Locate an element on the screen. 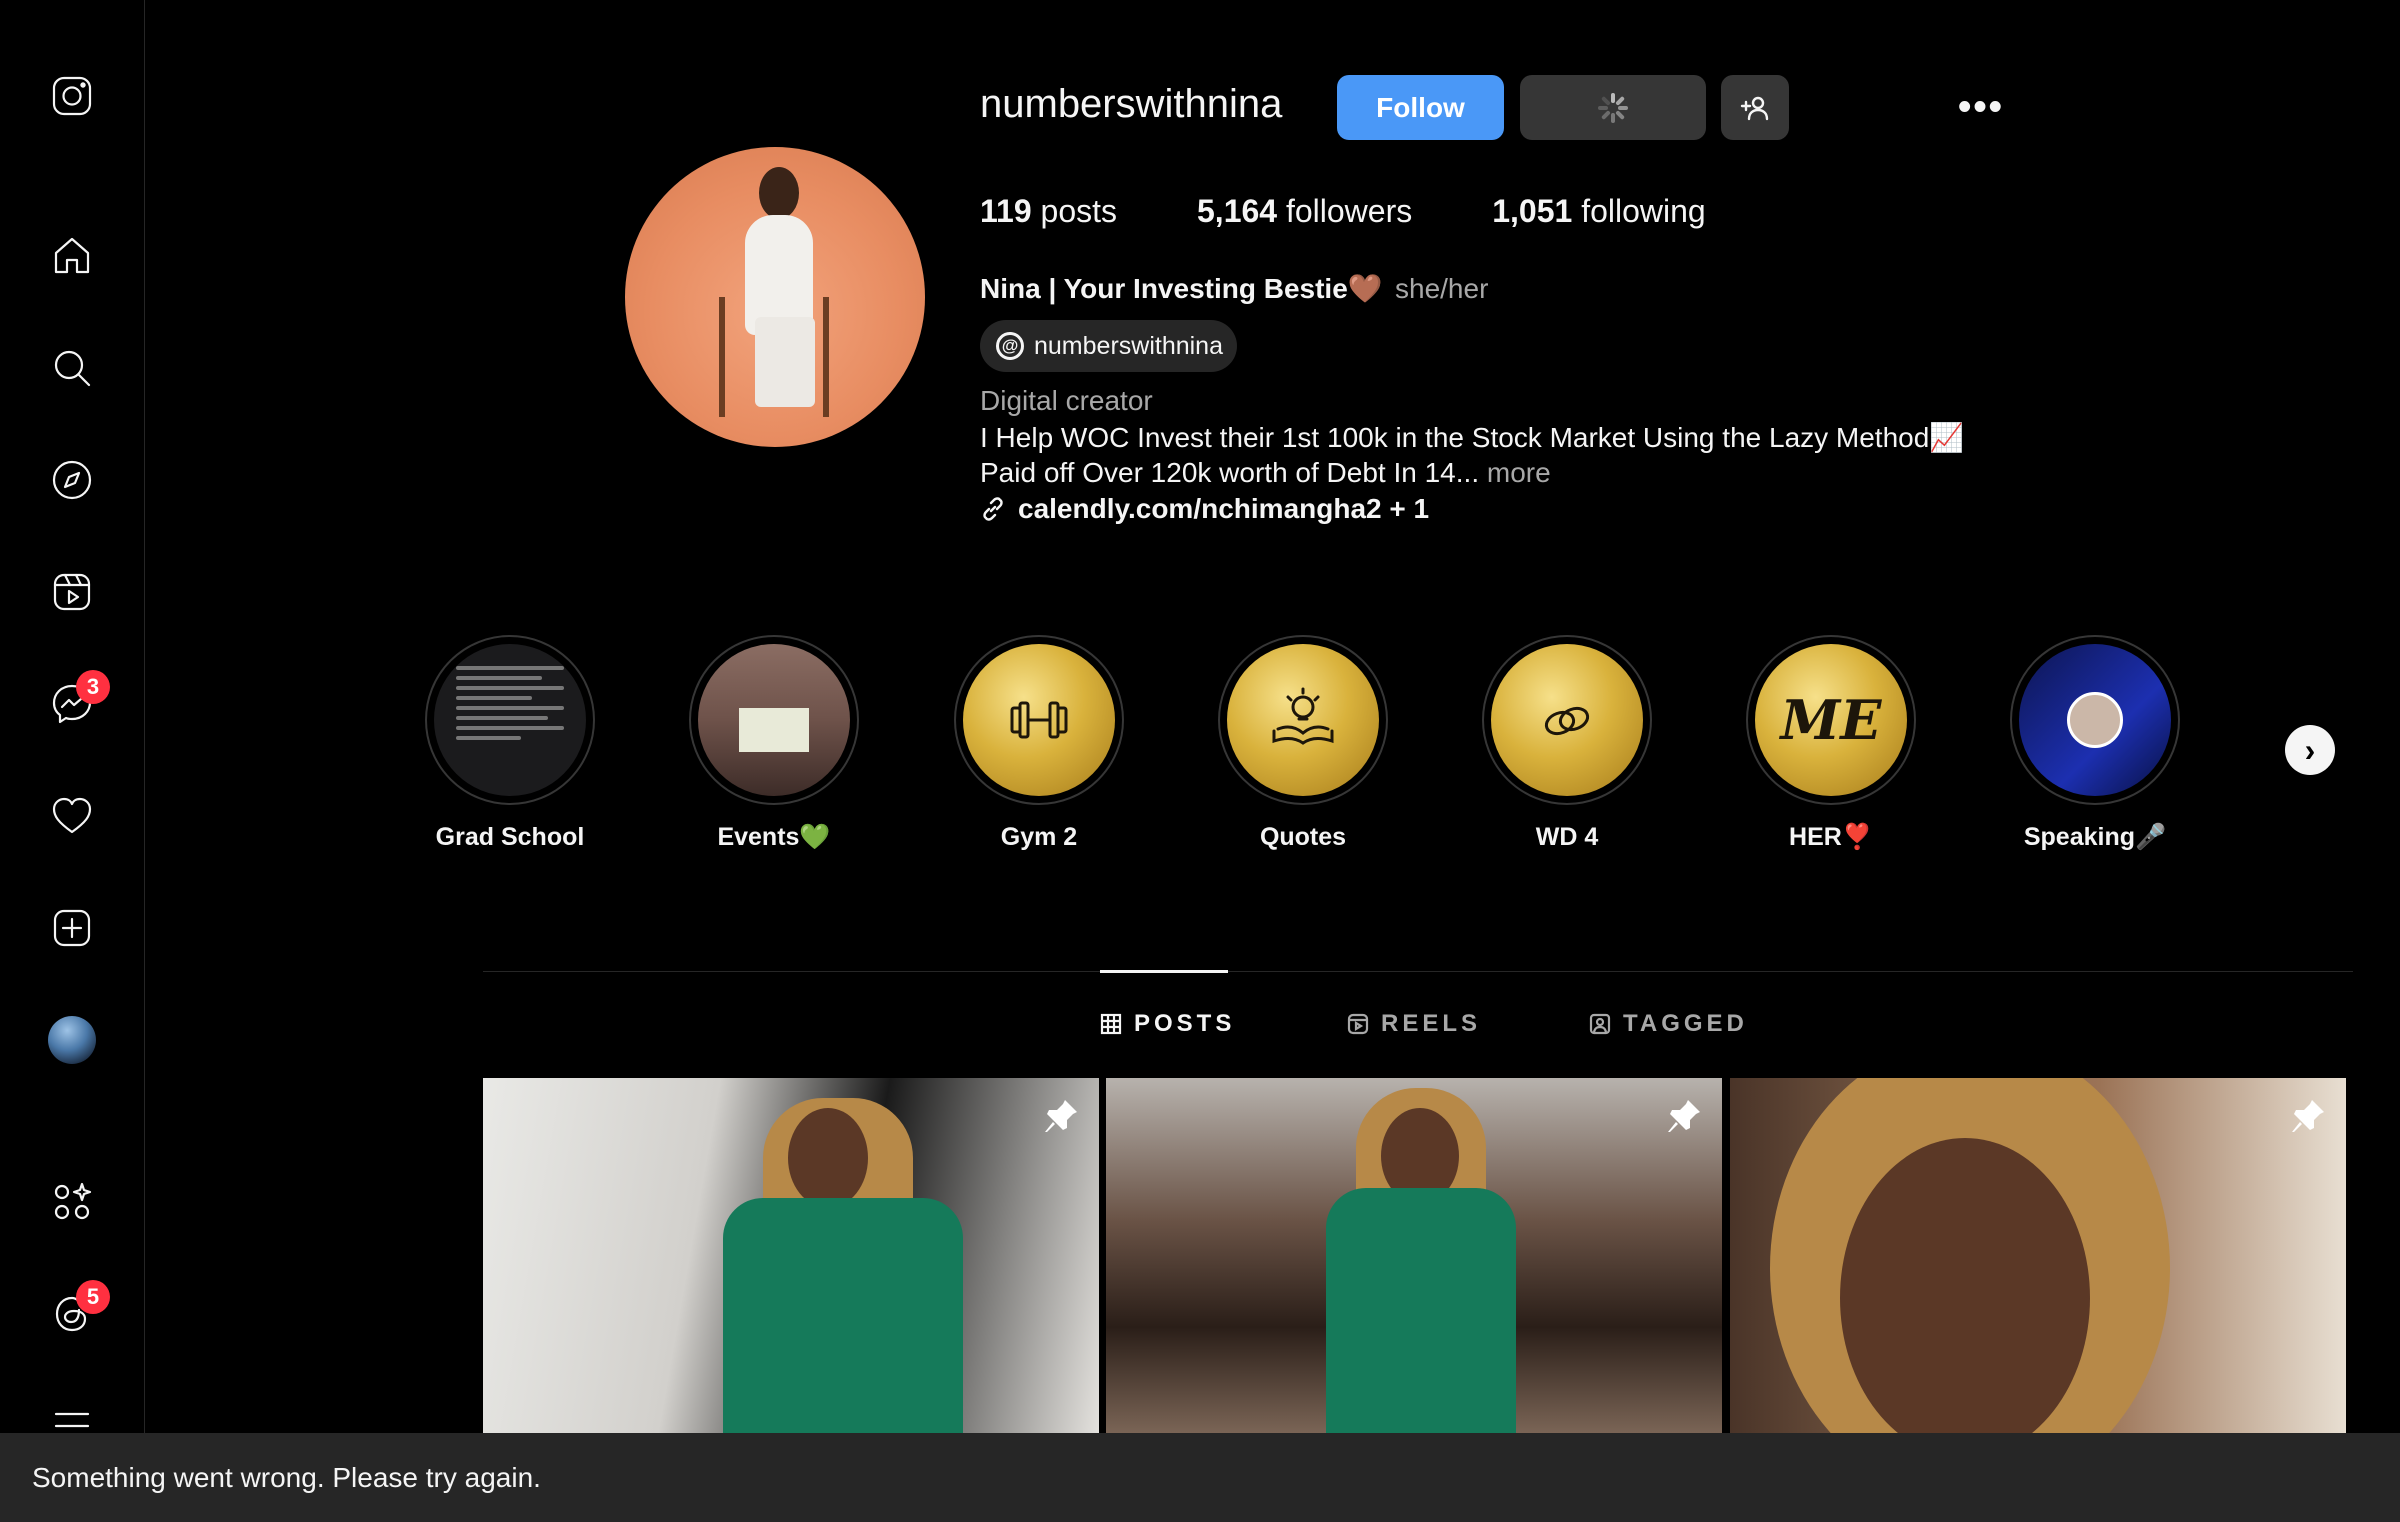 This screenshot has height=1522, width=2400. highlights-next-chevron-icon: › is located at coordinates (2310, 750).